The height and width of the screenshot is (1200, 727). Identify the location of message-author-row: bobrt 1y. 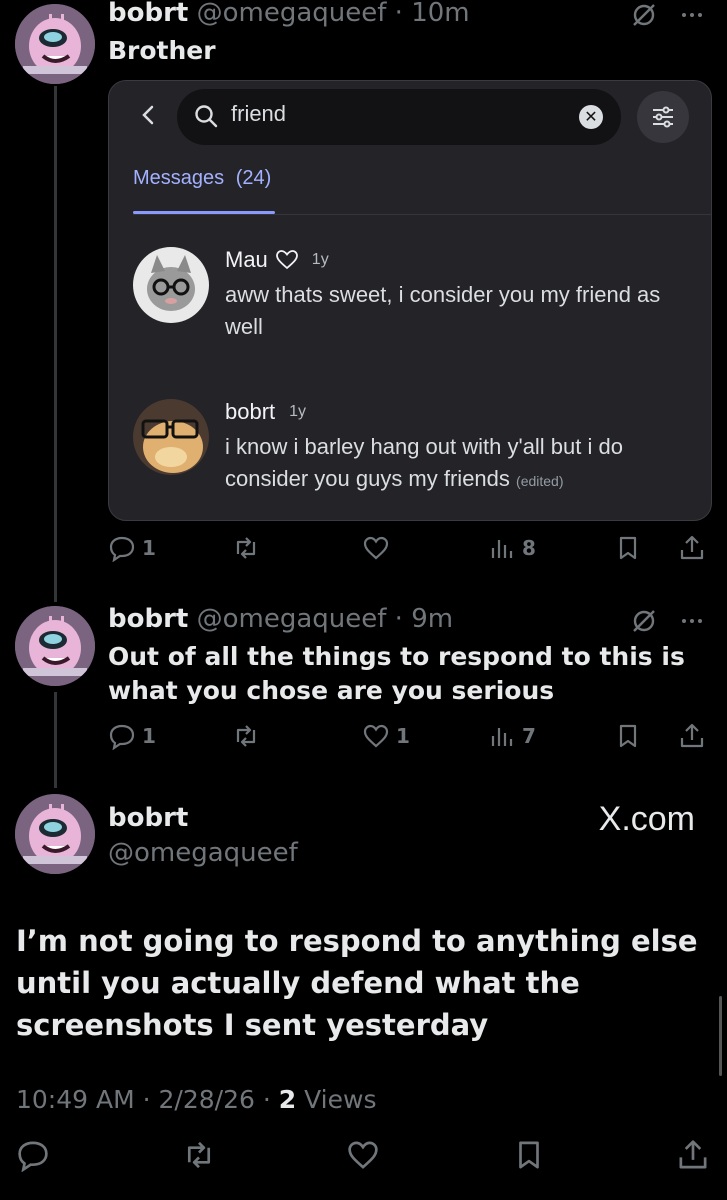
(265, 412).